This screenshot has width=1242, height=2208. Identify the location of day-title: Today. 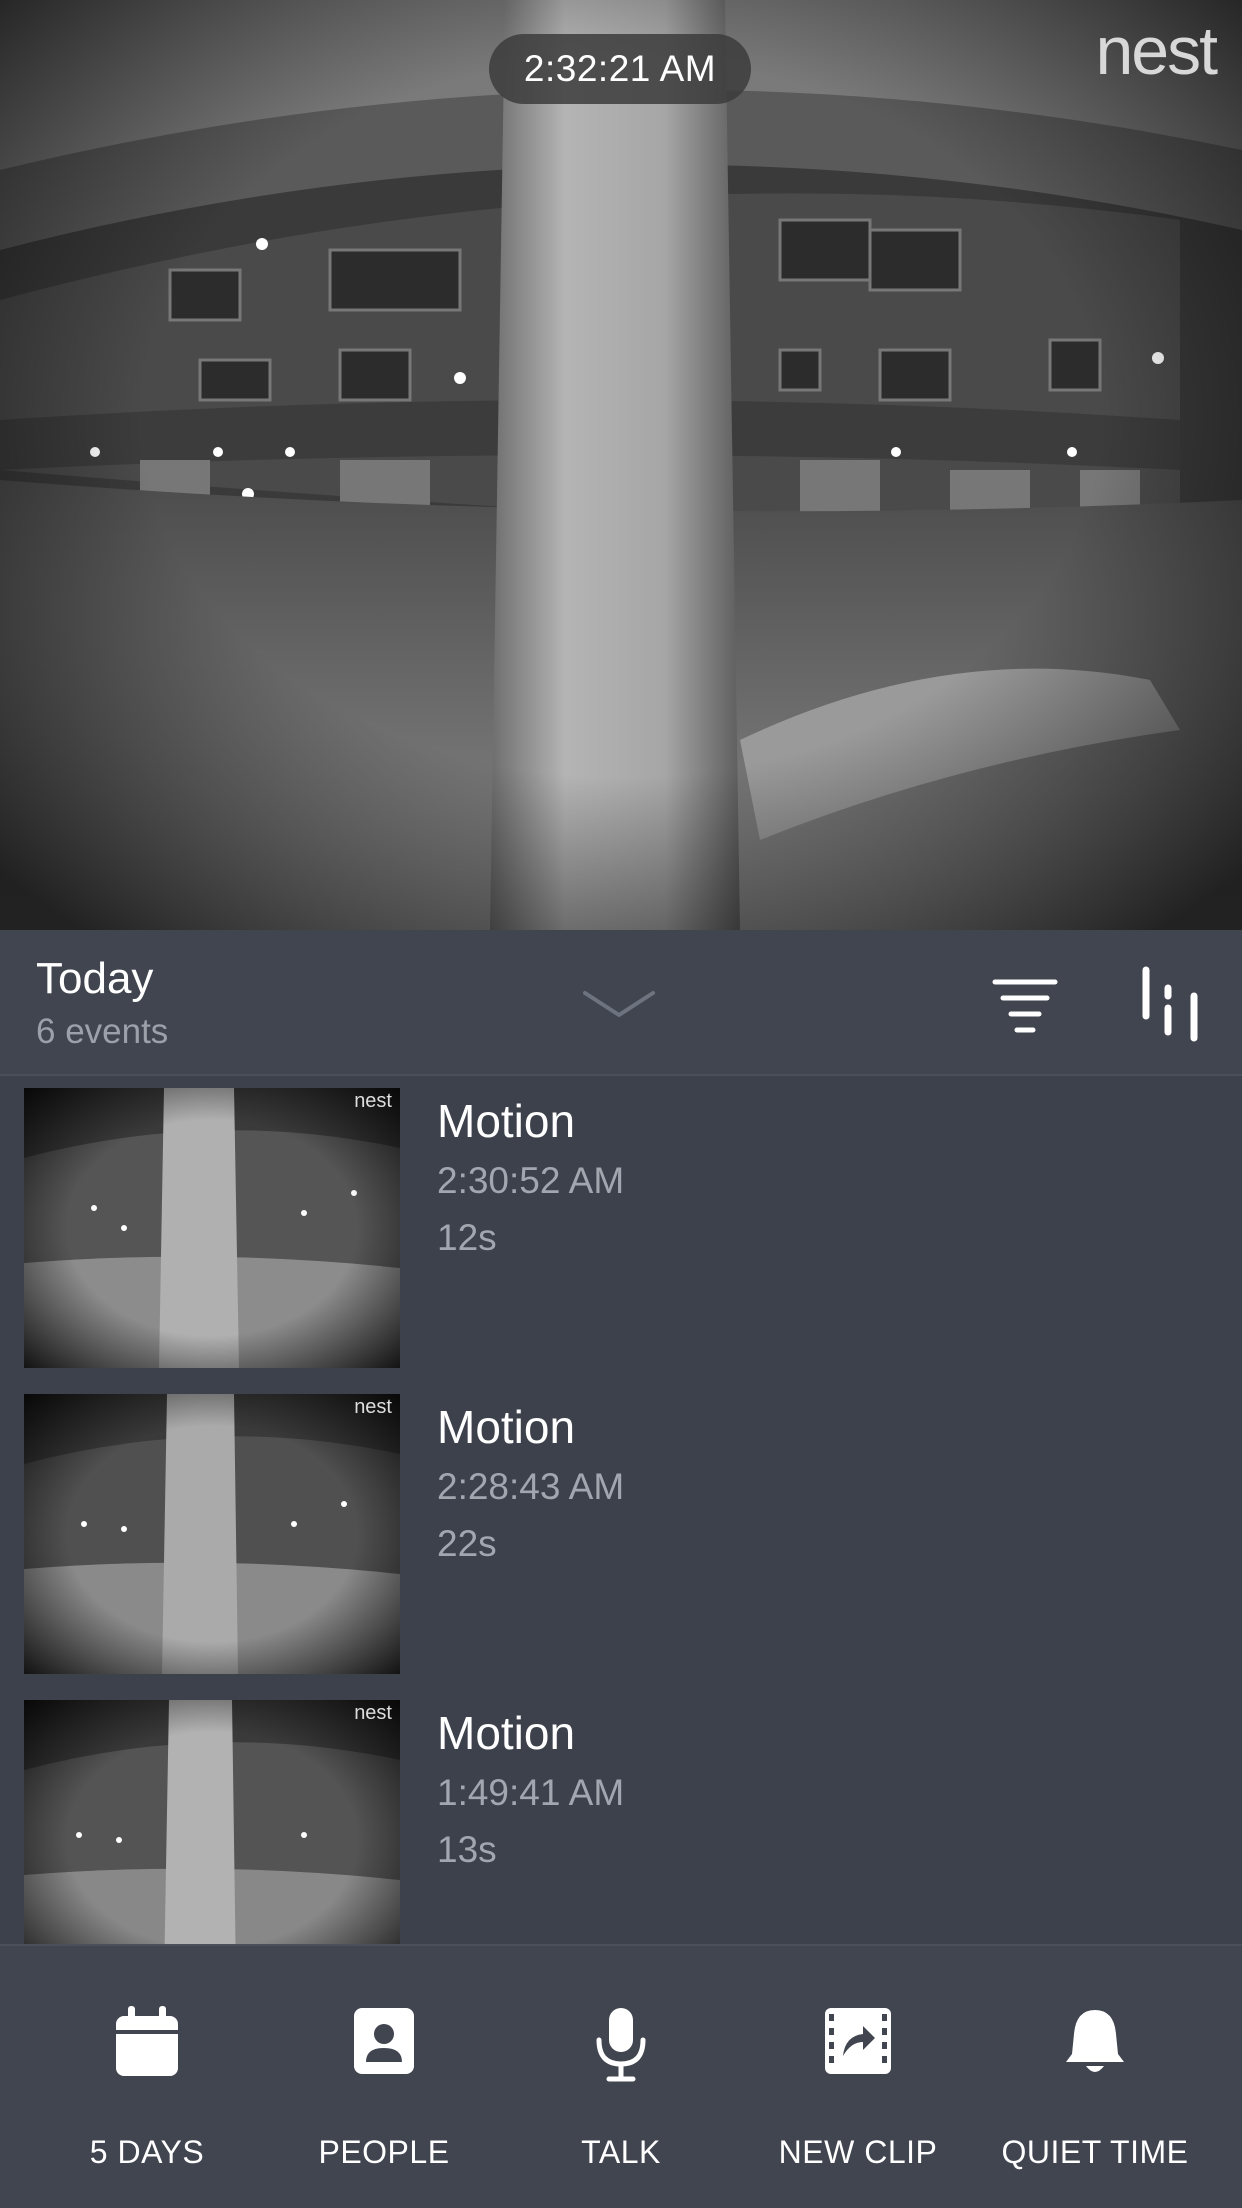
(95, 978).